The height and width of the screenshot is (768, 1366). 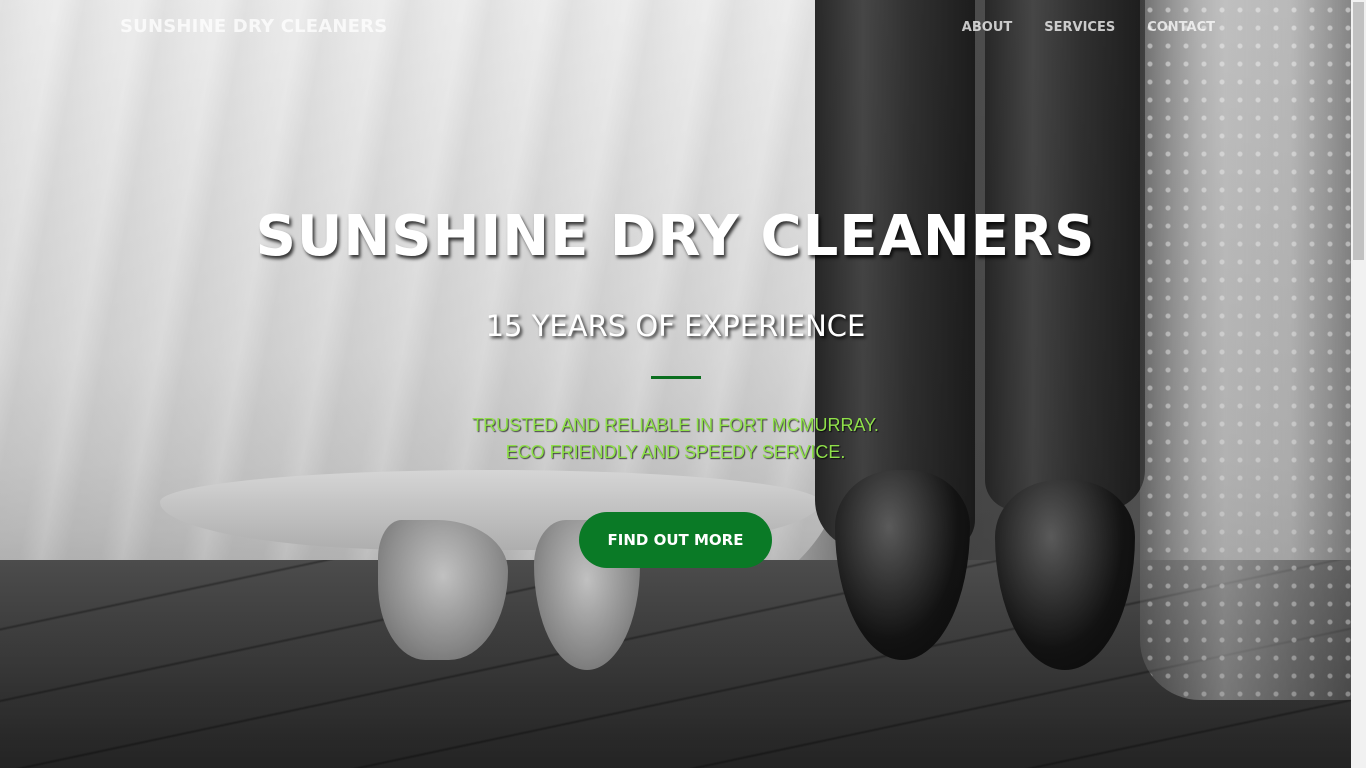 What do you see at coordinates (1181, 27) in the screenshot?
I see `nav-link-contact: CONTACT` at bounding box center [1181, 27].